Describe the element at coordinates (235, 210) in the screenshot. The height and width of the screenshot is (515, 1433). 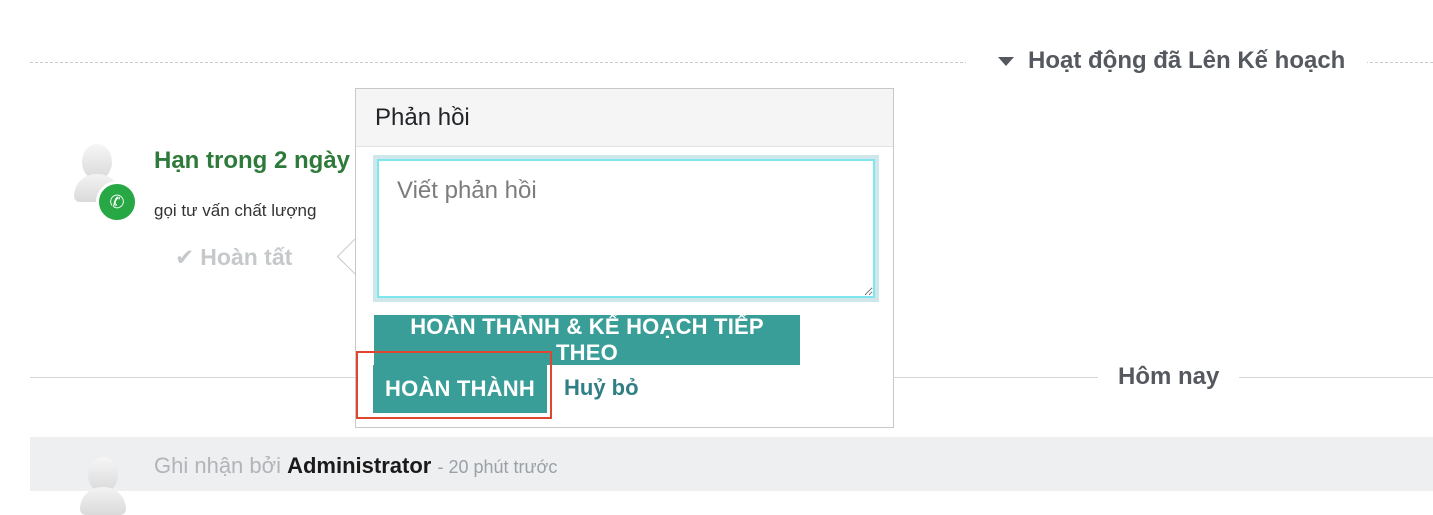
I see `activity-summary: gọi tư vấn chất lượng` at that location.